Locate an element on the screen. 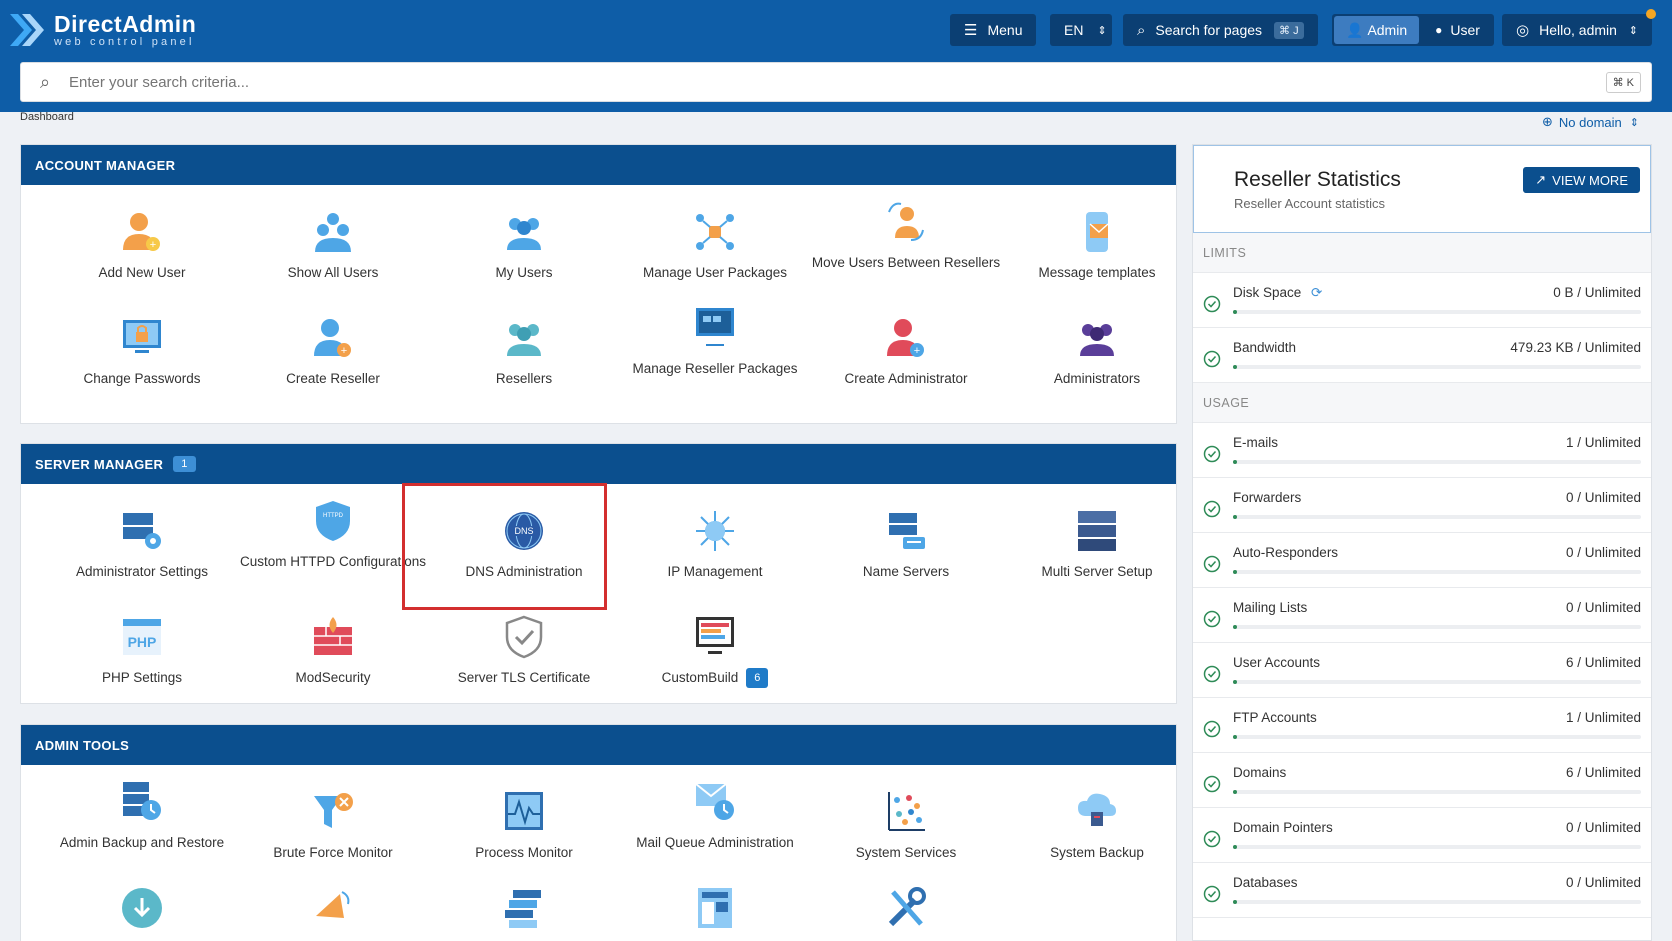 Image resolution: width=1672 pixels, height=941 pixels. monitor-lock-icon is located at coordinates (142, 338).